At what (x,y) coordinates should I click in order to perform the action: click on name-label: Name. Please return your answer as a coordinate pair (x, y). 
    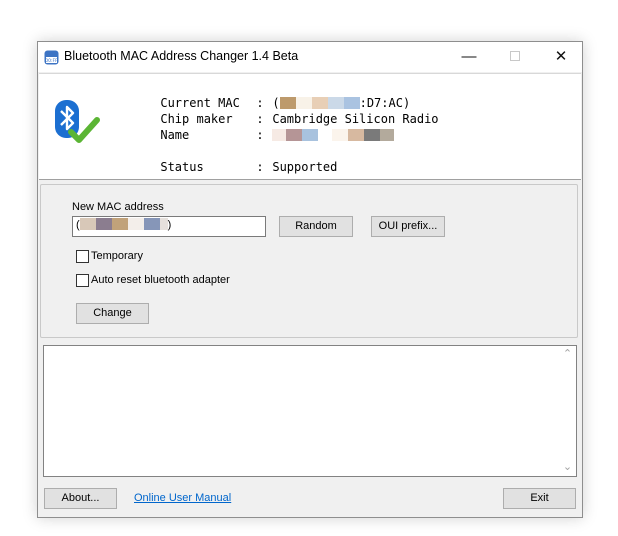
    Looking at the image, I should click on (175, 135).